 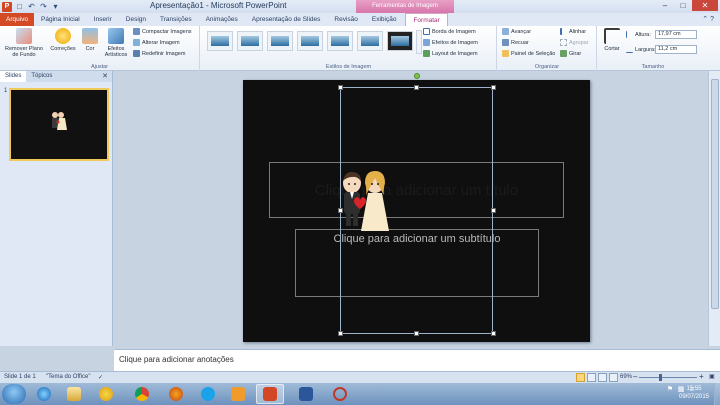 I want to click on taskbar-word, so click(x=306, y=394).